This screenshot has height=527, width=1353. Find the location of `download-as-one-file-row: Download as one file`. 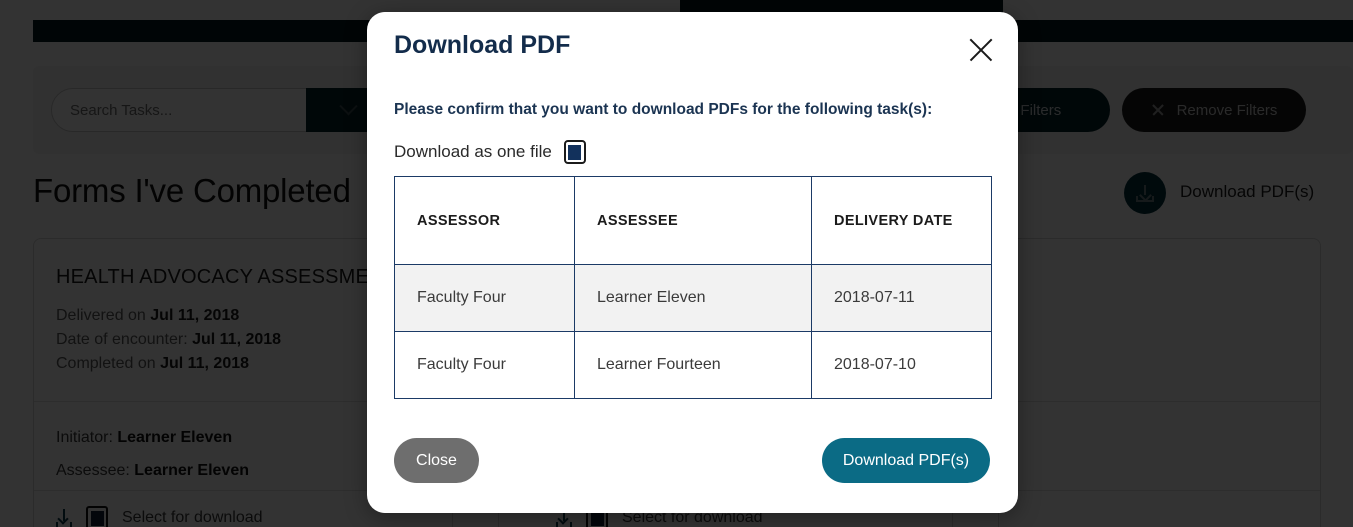

download-as-one-file-row: Download as one file is located at coordinates (490, 152).